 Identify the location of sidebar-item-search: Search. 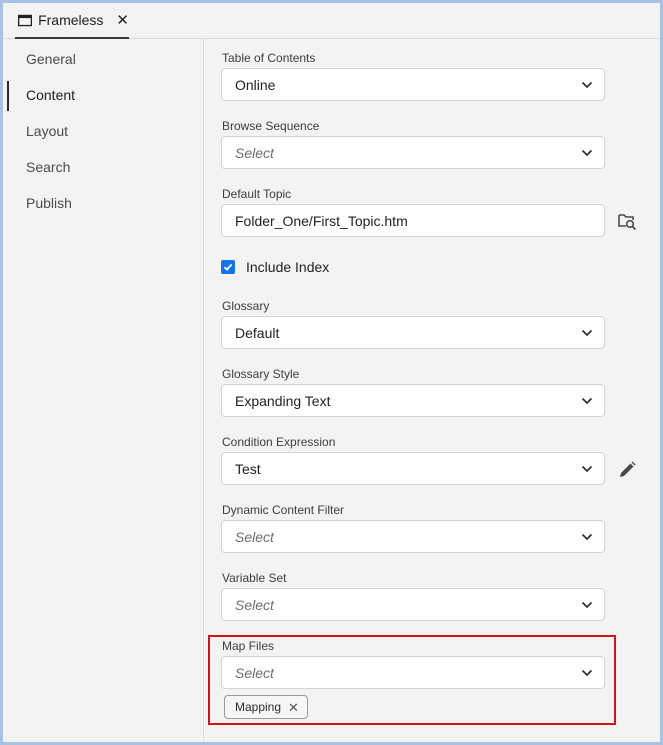
(103, 167).